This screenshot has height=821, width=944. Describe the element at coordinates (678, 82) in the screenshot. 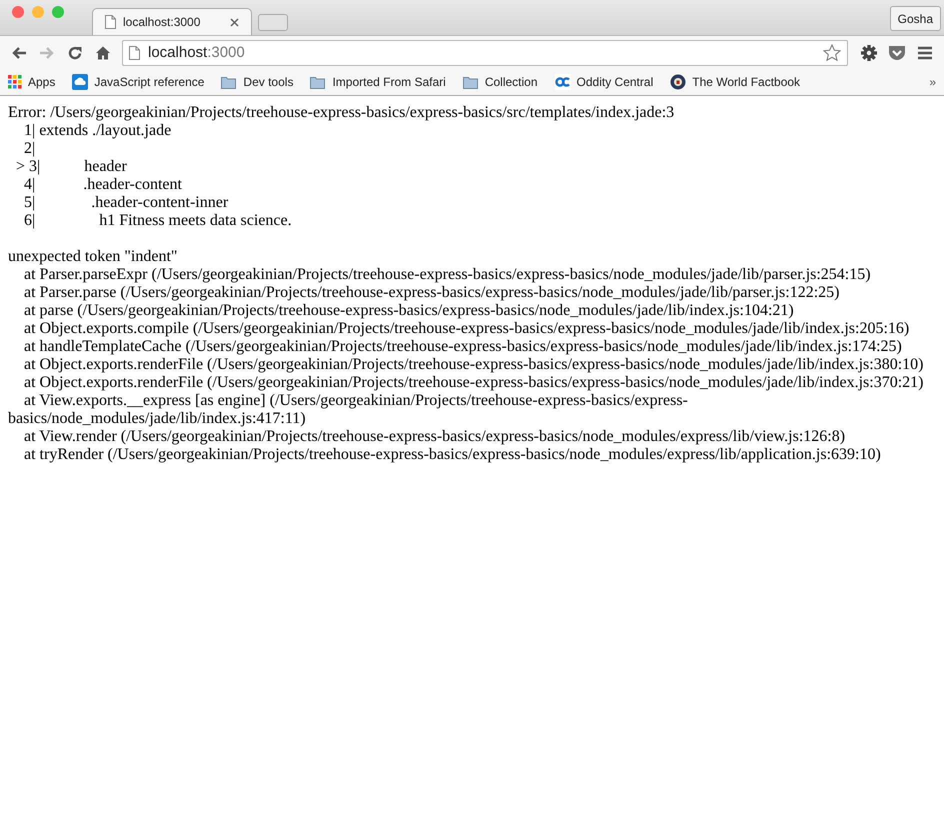

I see `seal-icon` at that location.